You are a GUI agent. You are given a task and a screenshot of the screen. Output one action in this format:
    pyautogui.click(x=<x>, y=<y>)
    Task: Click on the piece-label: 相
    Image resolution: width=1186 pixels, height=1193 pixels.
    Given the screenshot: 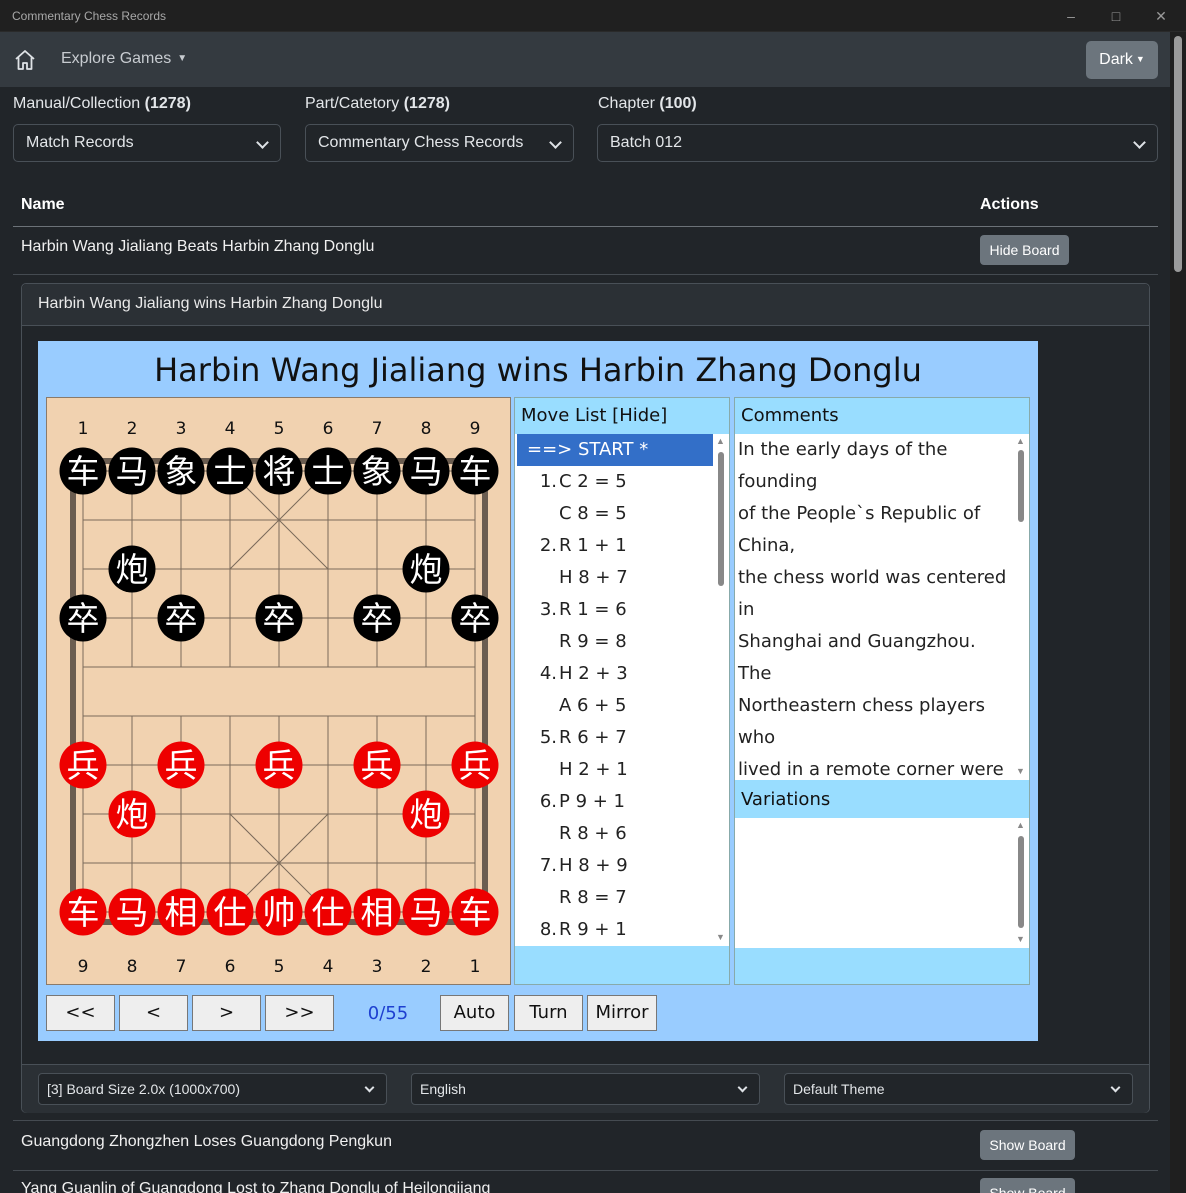 What is the action you would take?
    pyautogui.click(x=181, y=912)
    